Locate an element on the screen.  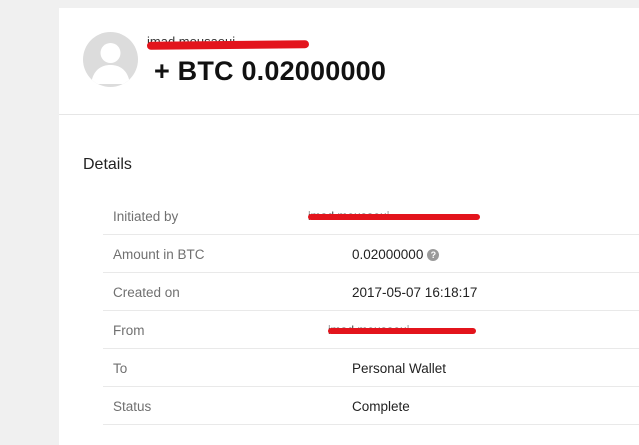
details-heading: Details is located at coordinates (107, 164).